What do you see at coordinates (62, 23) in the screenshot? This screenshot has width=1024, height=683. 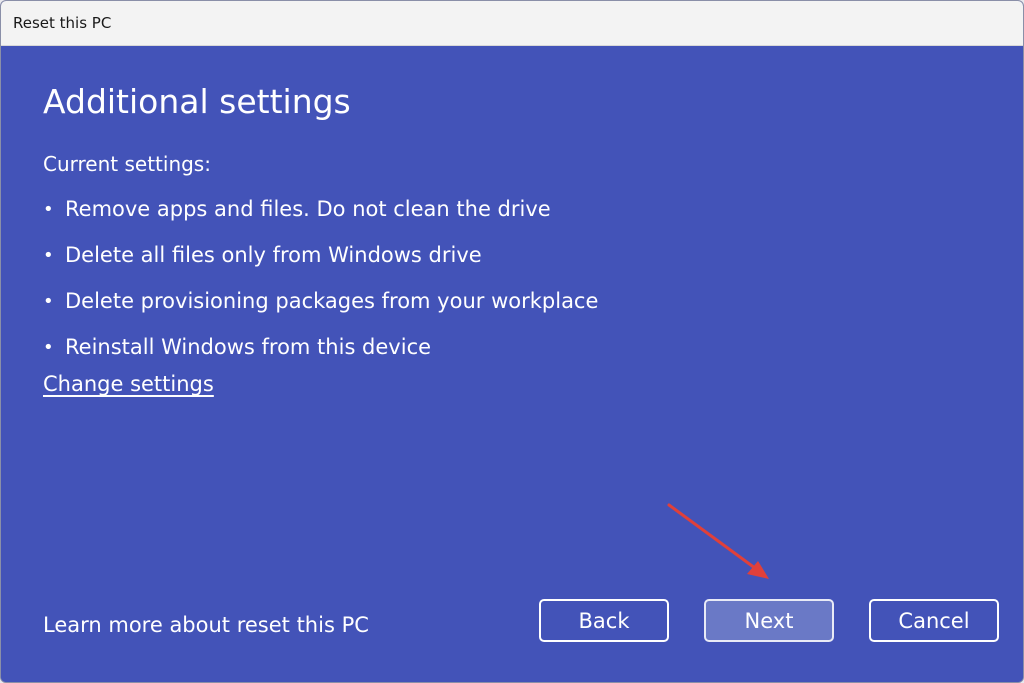 I see `window-title: Reset this PC` at bounding box center [62, 23].